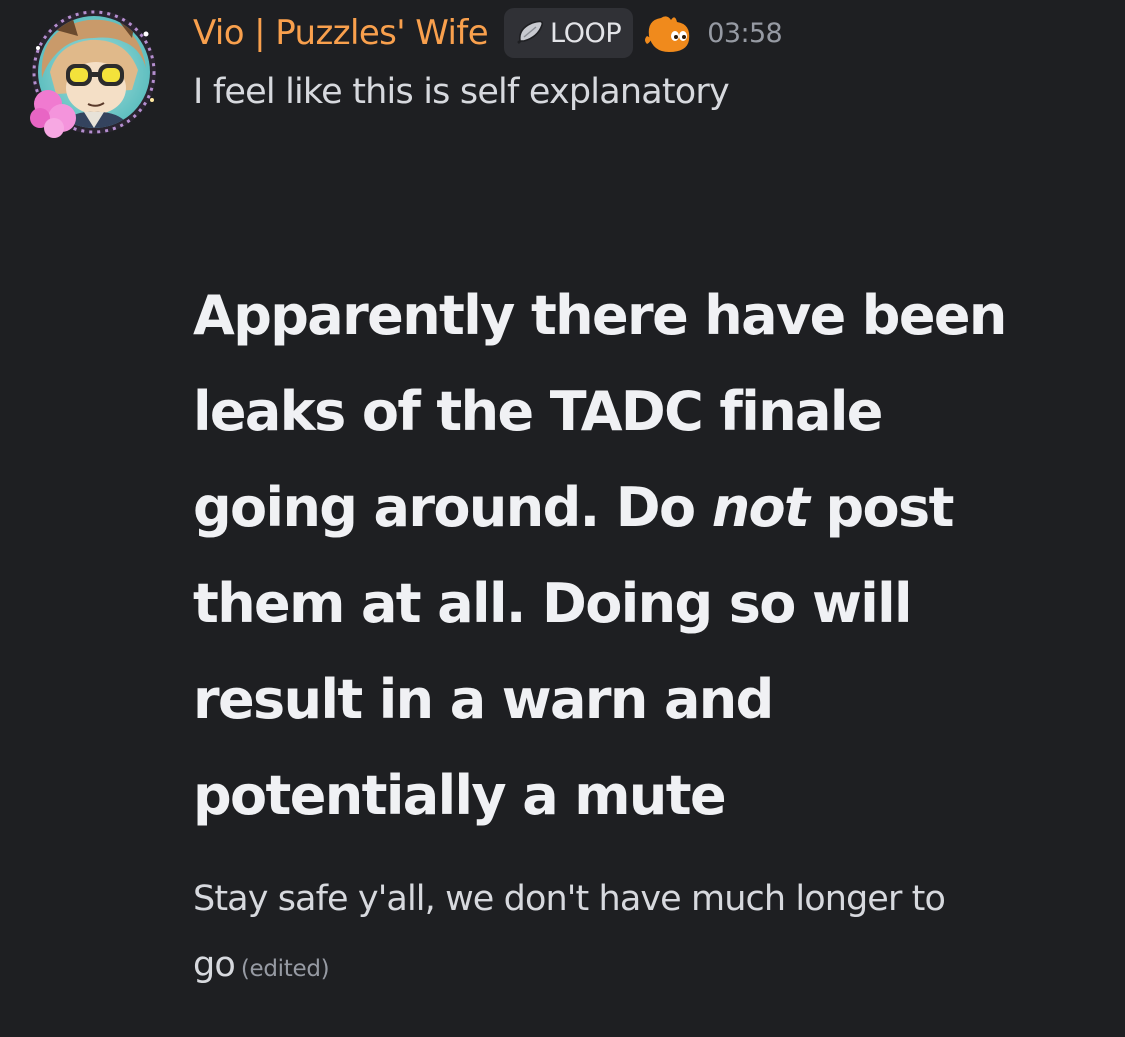 This screenshot has height=1037, width=1125. I want to click on edited-indicator: (edited), so click(285, 969).